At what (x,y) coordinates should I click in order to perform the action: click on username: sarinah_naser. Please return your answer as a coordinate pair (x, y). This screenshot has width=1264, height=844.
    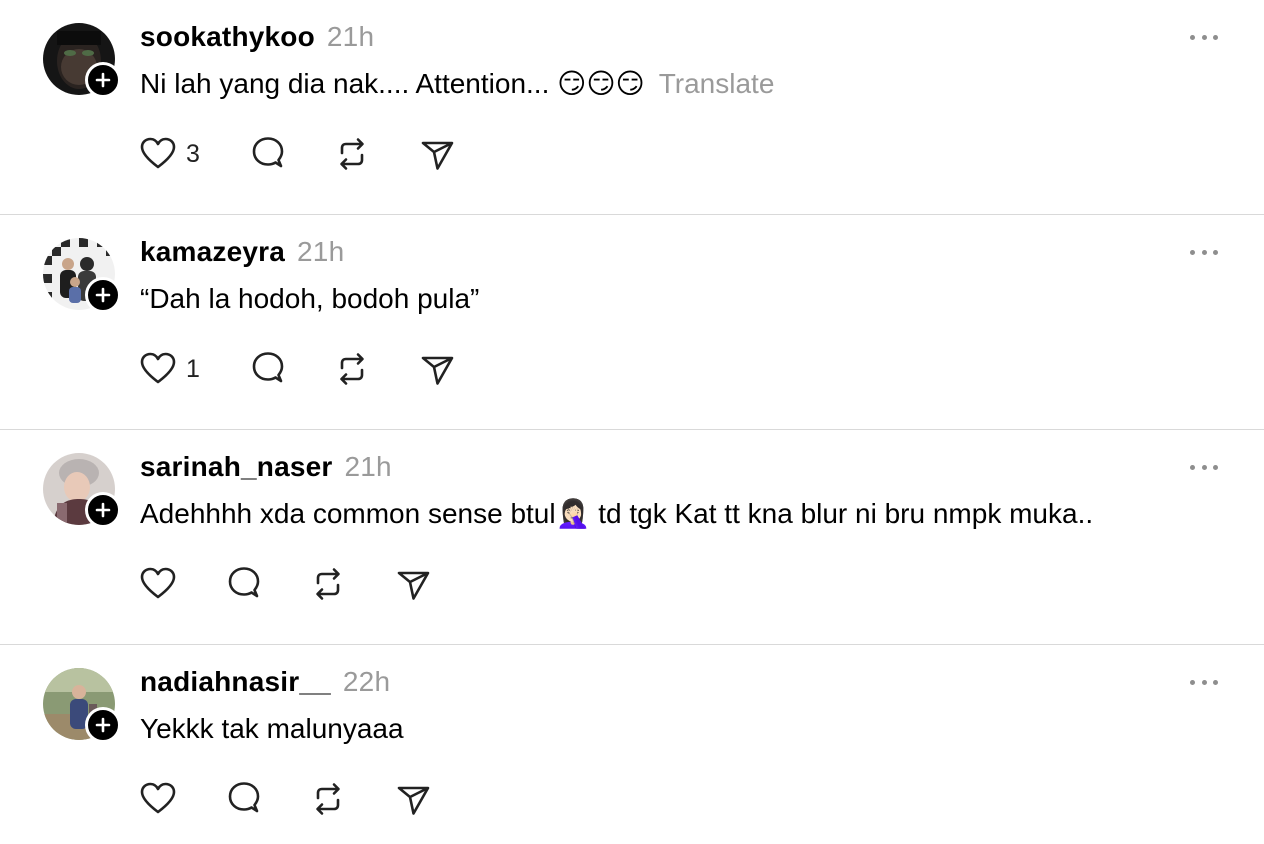
    Looking at the image, I should click on (236, 466).